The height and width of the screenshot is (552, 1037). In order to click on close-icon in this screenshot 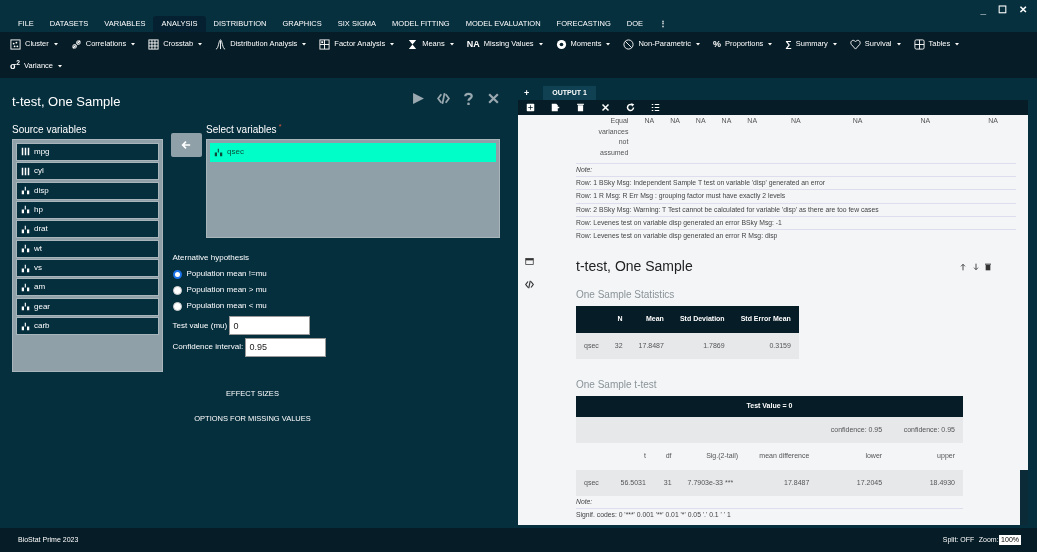, I will do `click(493, 98)`.